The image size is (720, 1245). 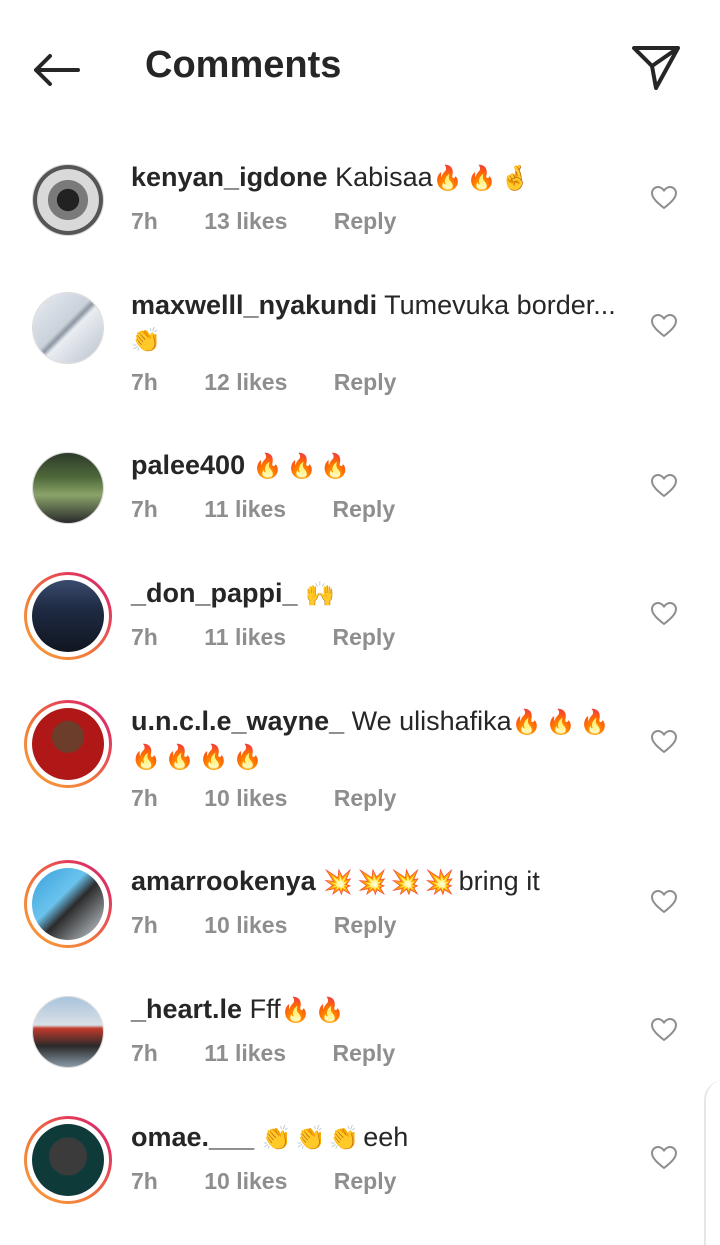 I want to click on comment-username: _heart.le, so click(x=186, y=1009).